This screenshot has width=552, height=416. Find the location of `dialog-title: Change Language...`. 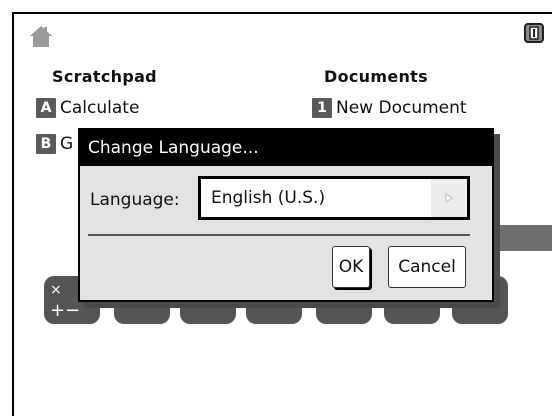

dialog-title: Change Language... is located at coordinates (286, 148).